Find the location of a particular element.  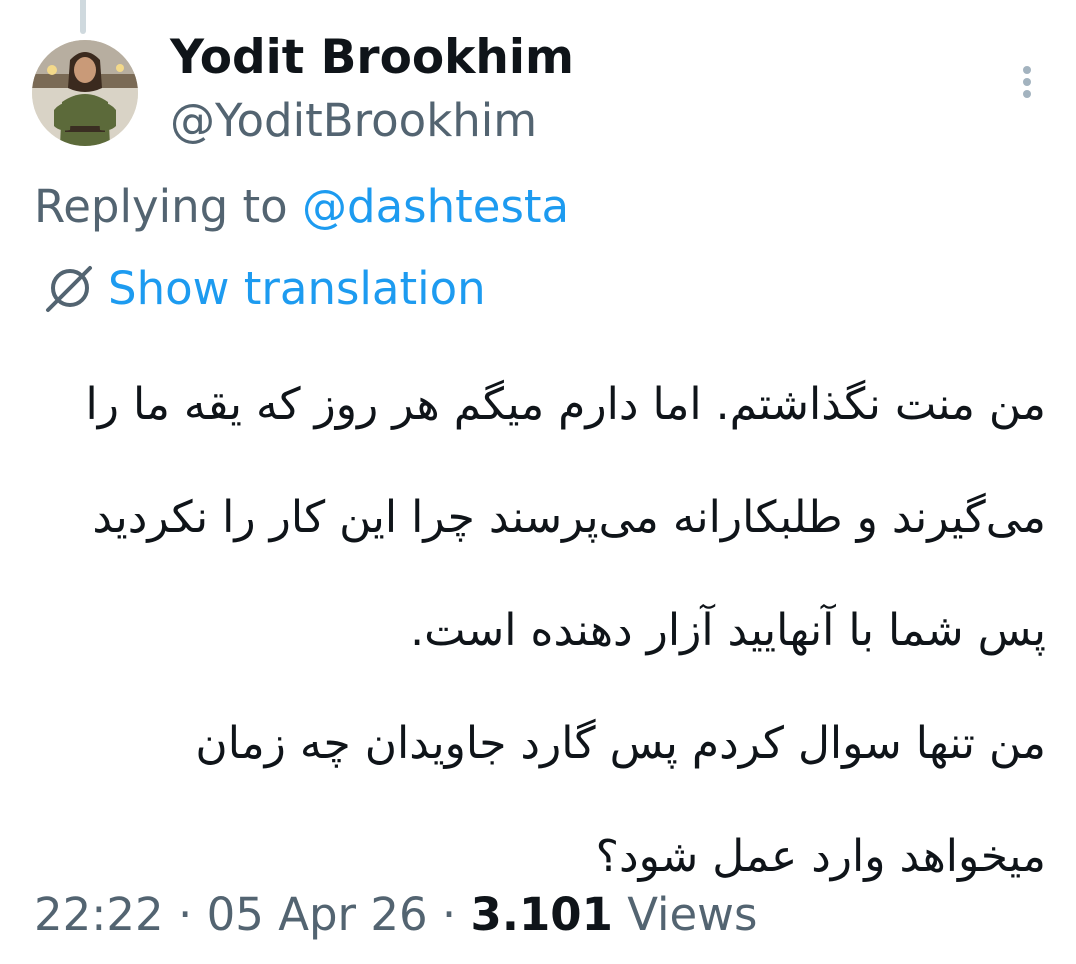

views-label: Views is located at coordinates (692, 914).